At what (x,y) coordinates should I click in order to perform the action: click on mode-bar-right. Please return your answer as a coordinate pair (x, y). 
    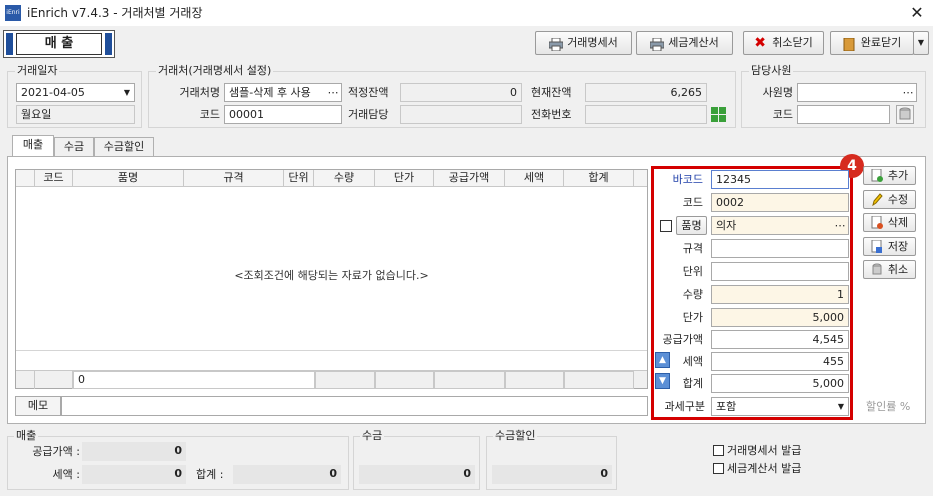
    Looking at the image, I should click on (108, 44).